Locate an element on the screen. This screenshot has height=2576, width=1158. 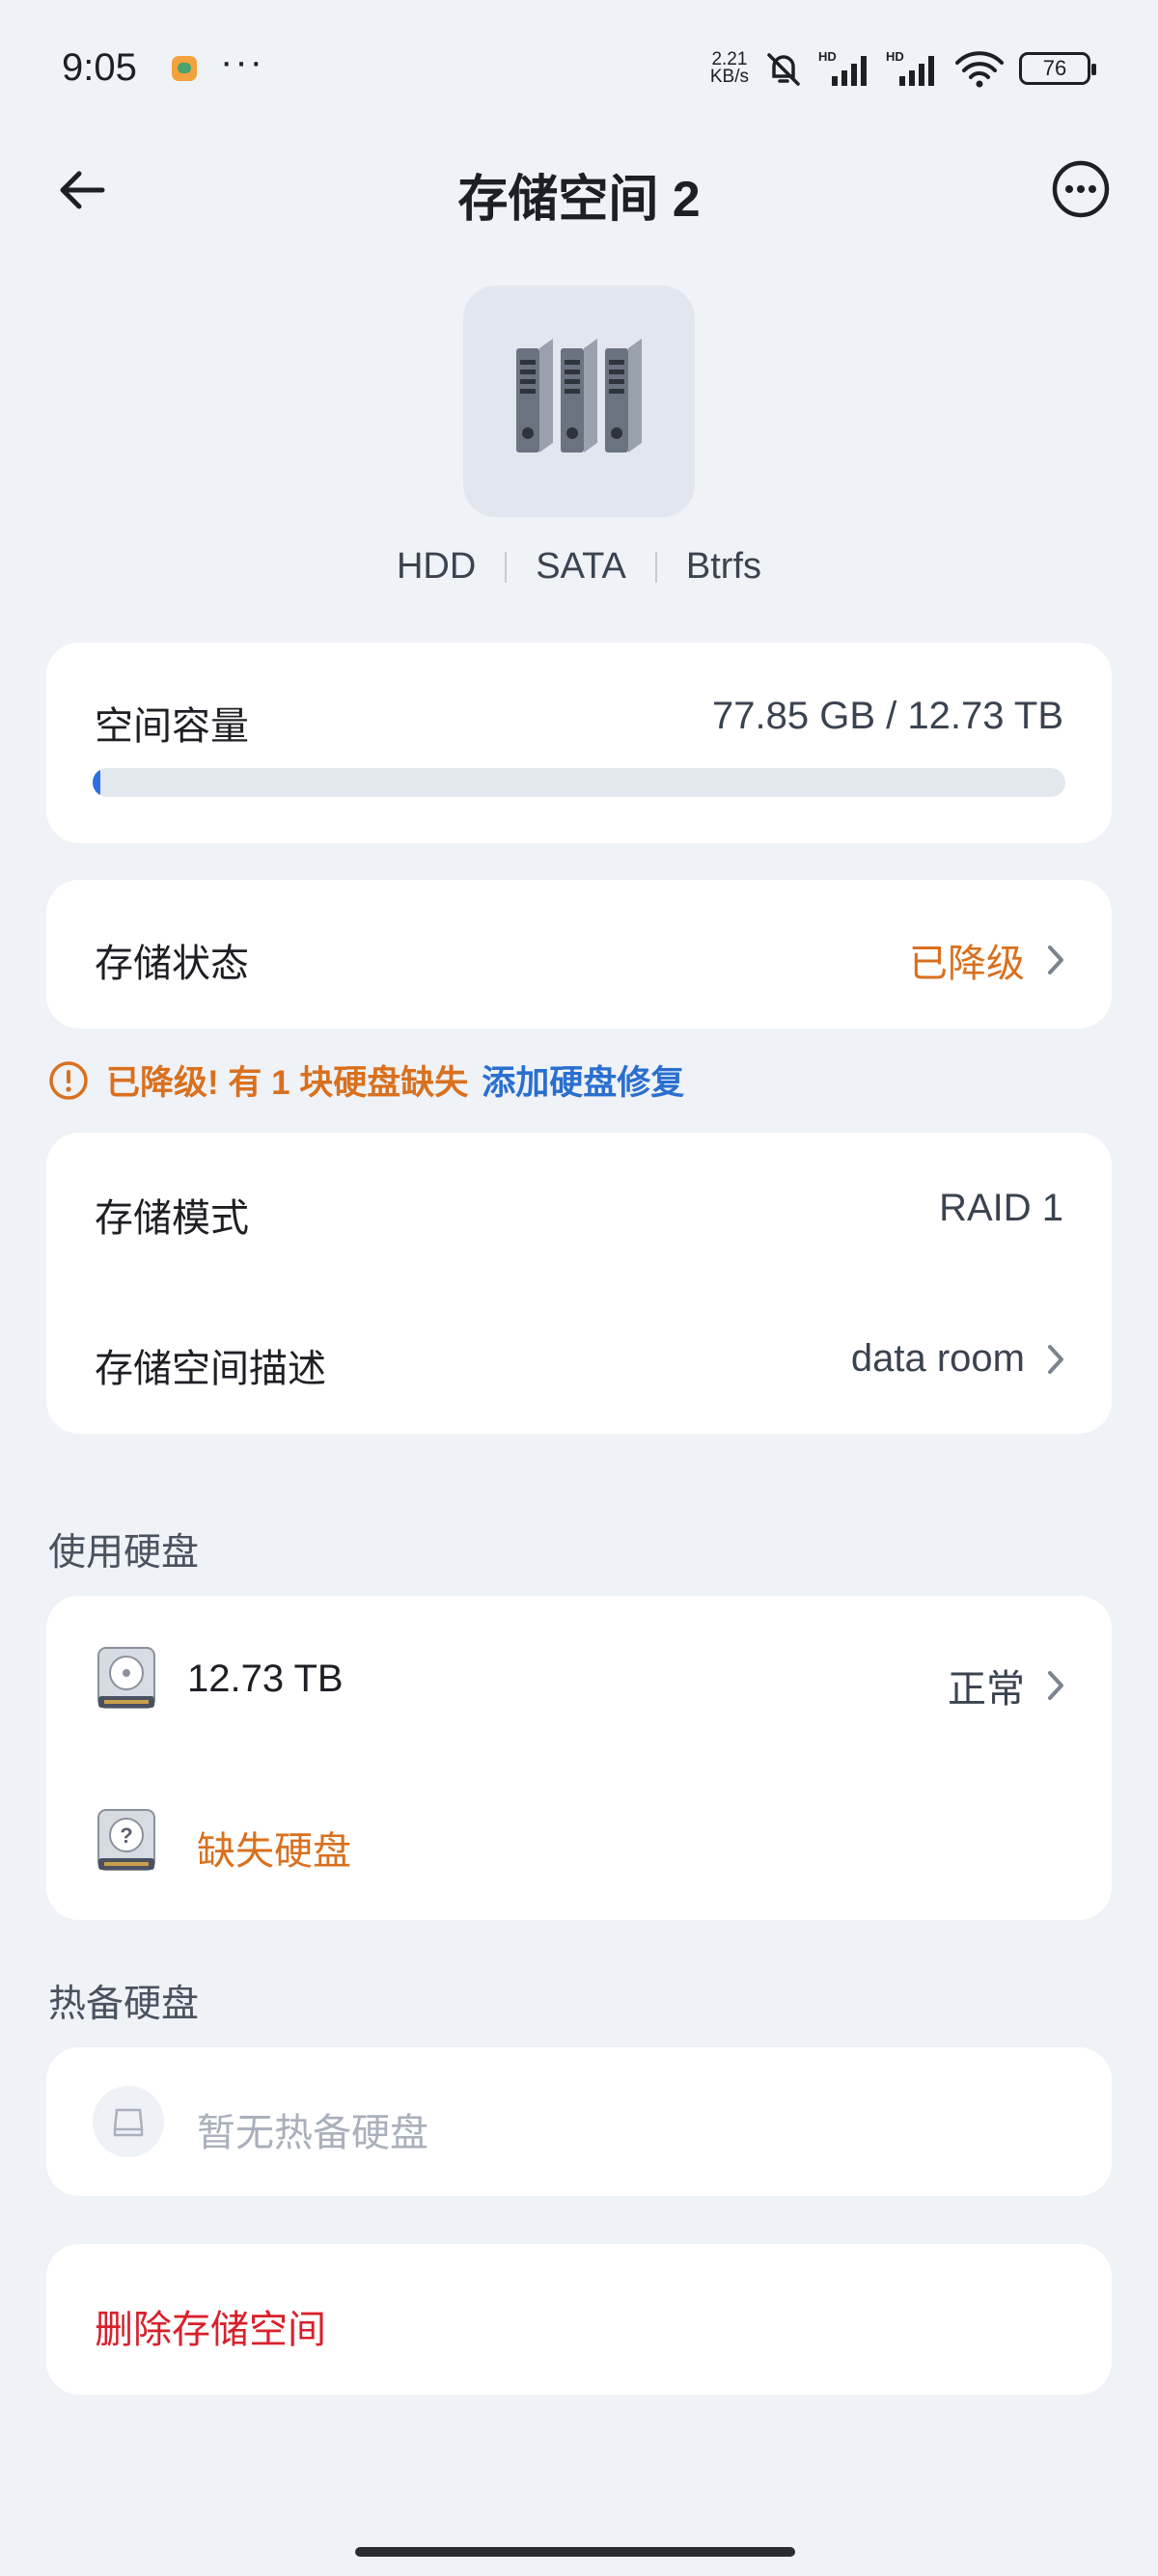
missing-disk-icon: ? is located at coordinates (126, 1840).